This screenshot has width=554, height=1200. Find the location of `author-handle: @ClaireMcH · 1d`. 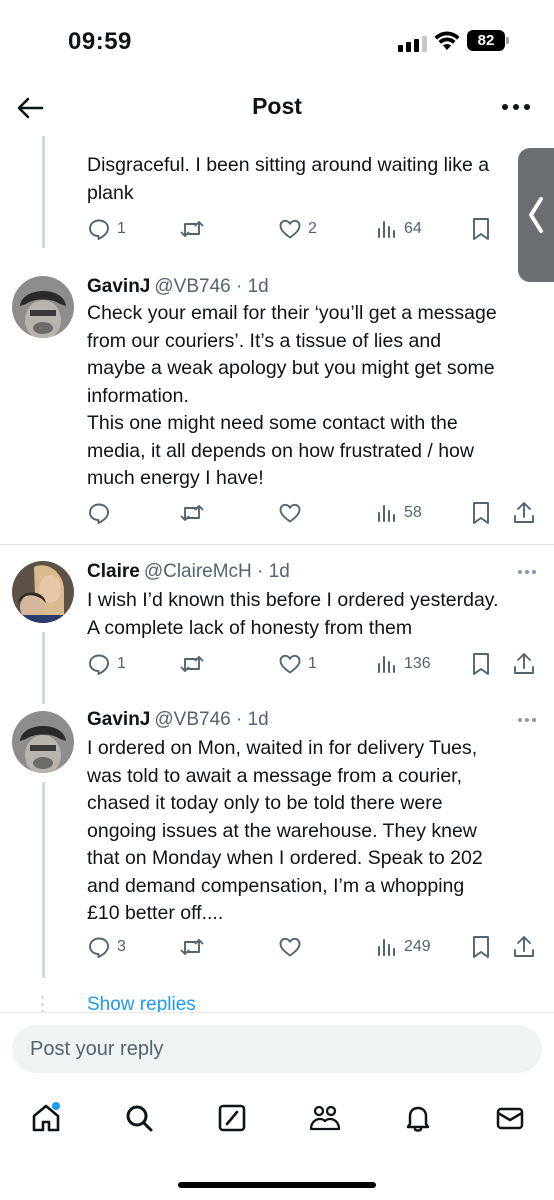

author-handle: @ClaireMcH · 1d is located at coordinates (216, 571).